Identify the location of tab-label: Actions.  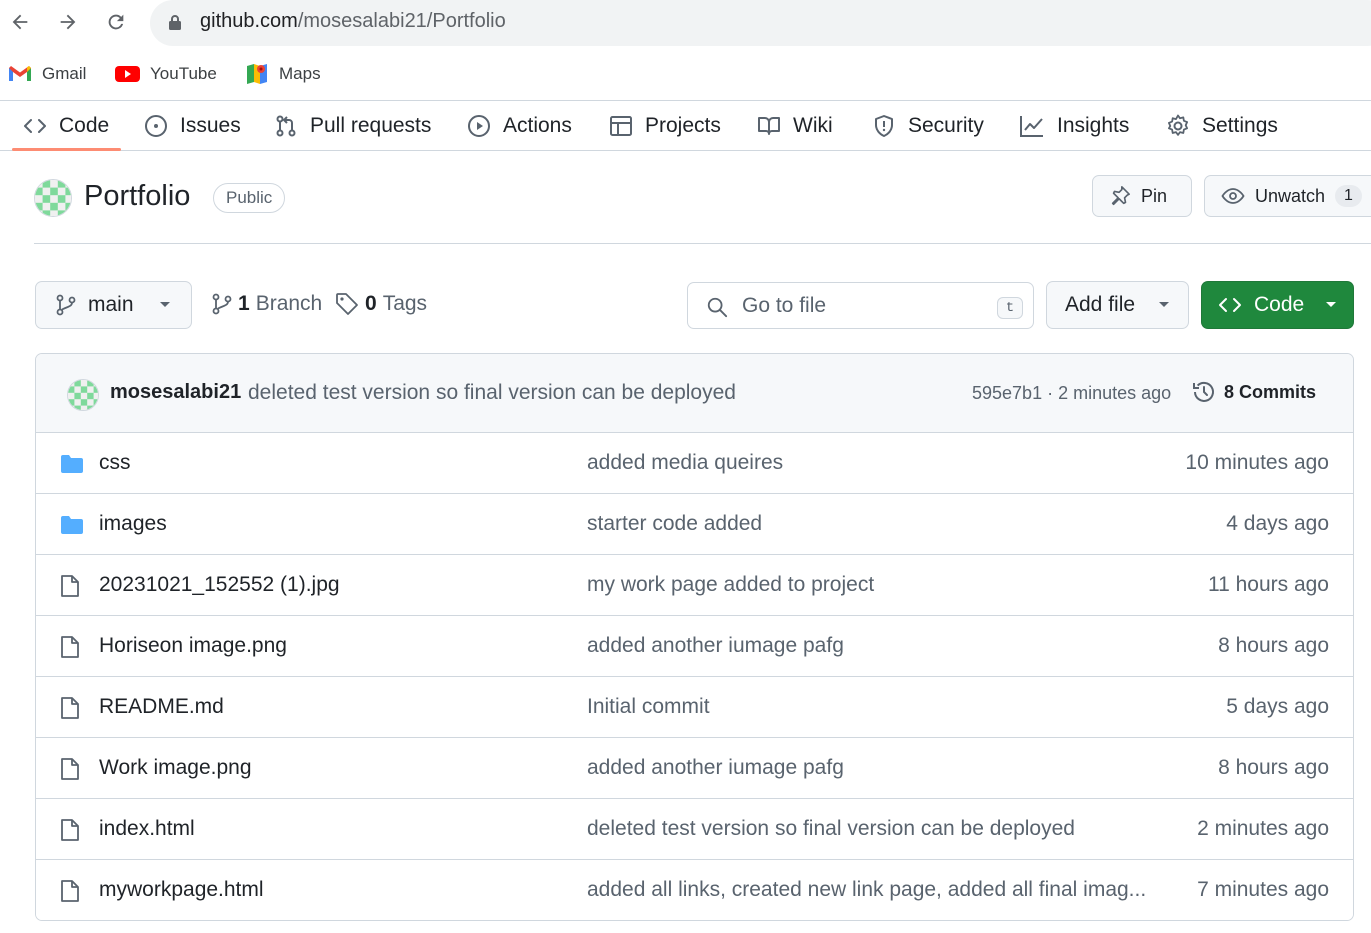
(537, 125).